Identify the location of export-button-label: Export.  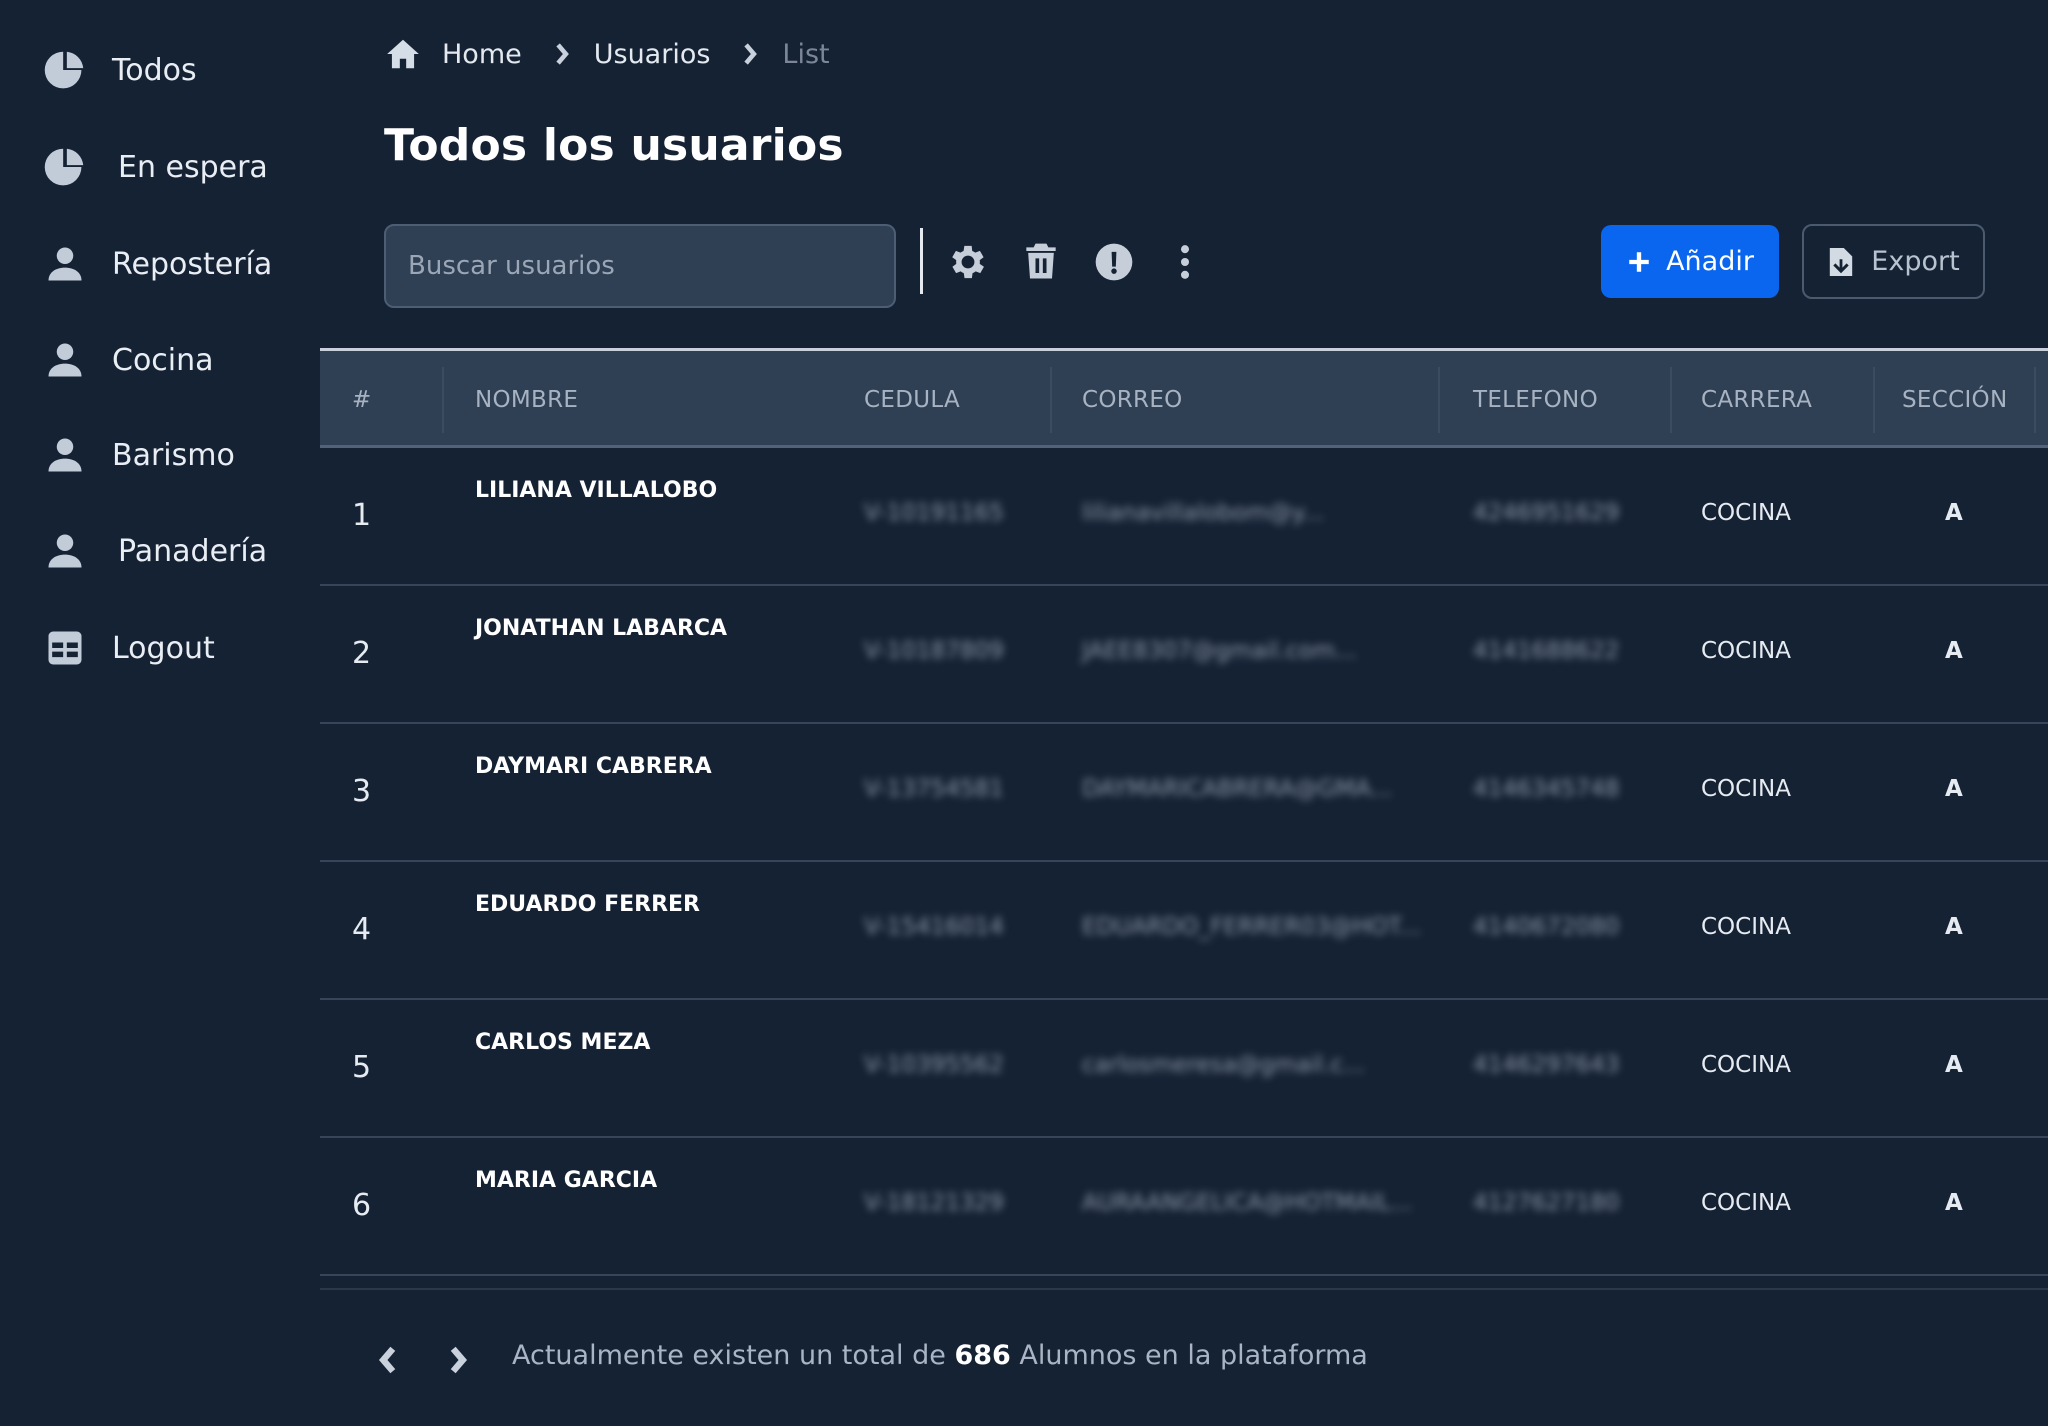
(1915, 261).